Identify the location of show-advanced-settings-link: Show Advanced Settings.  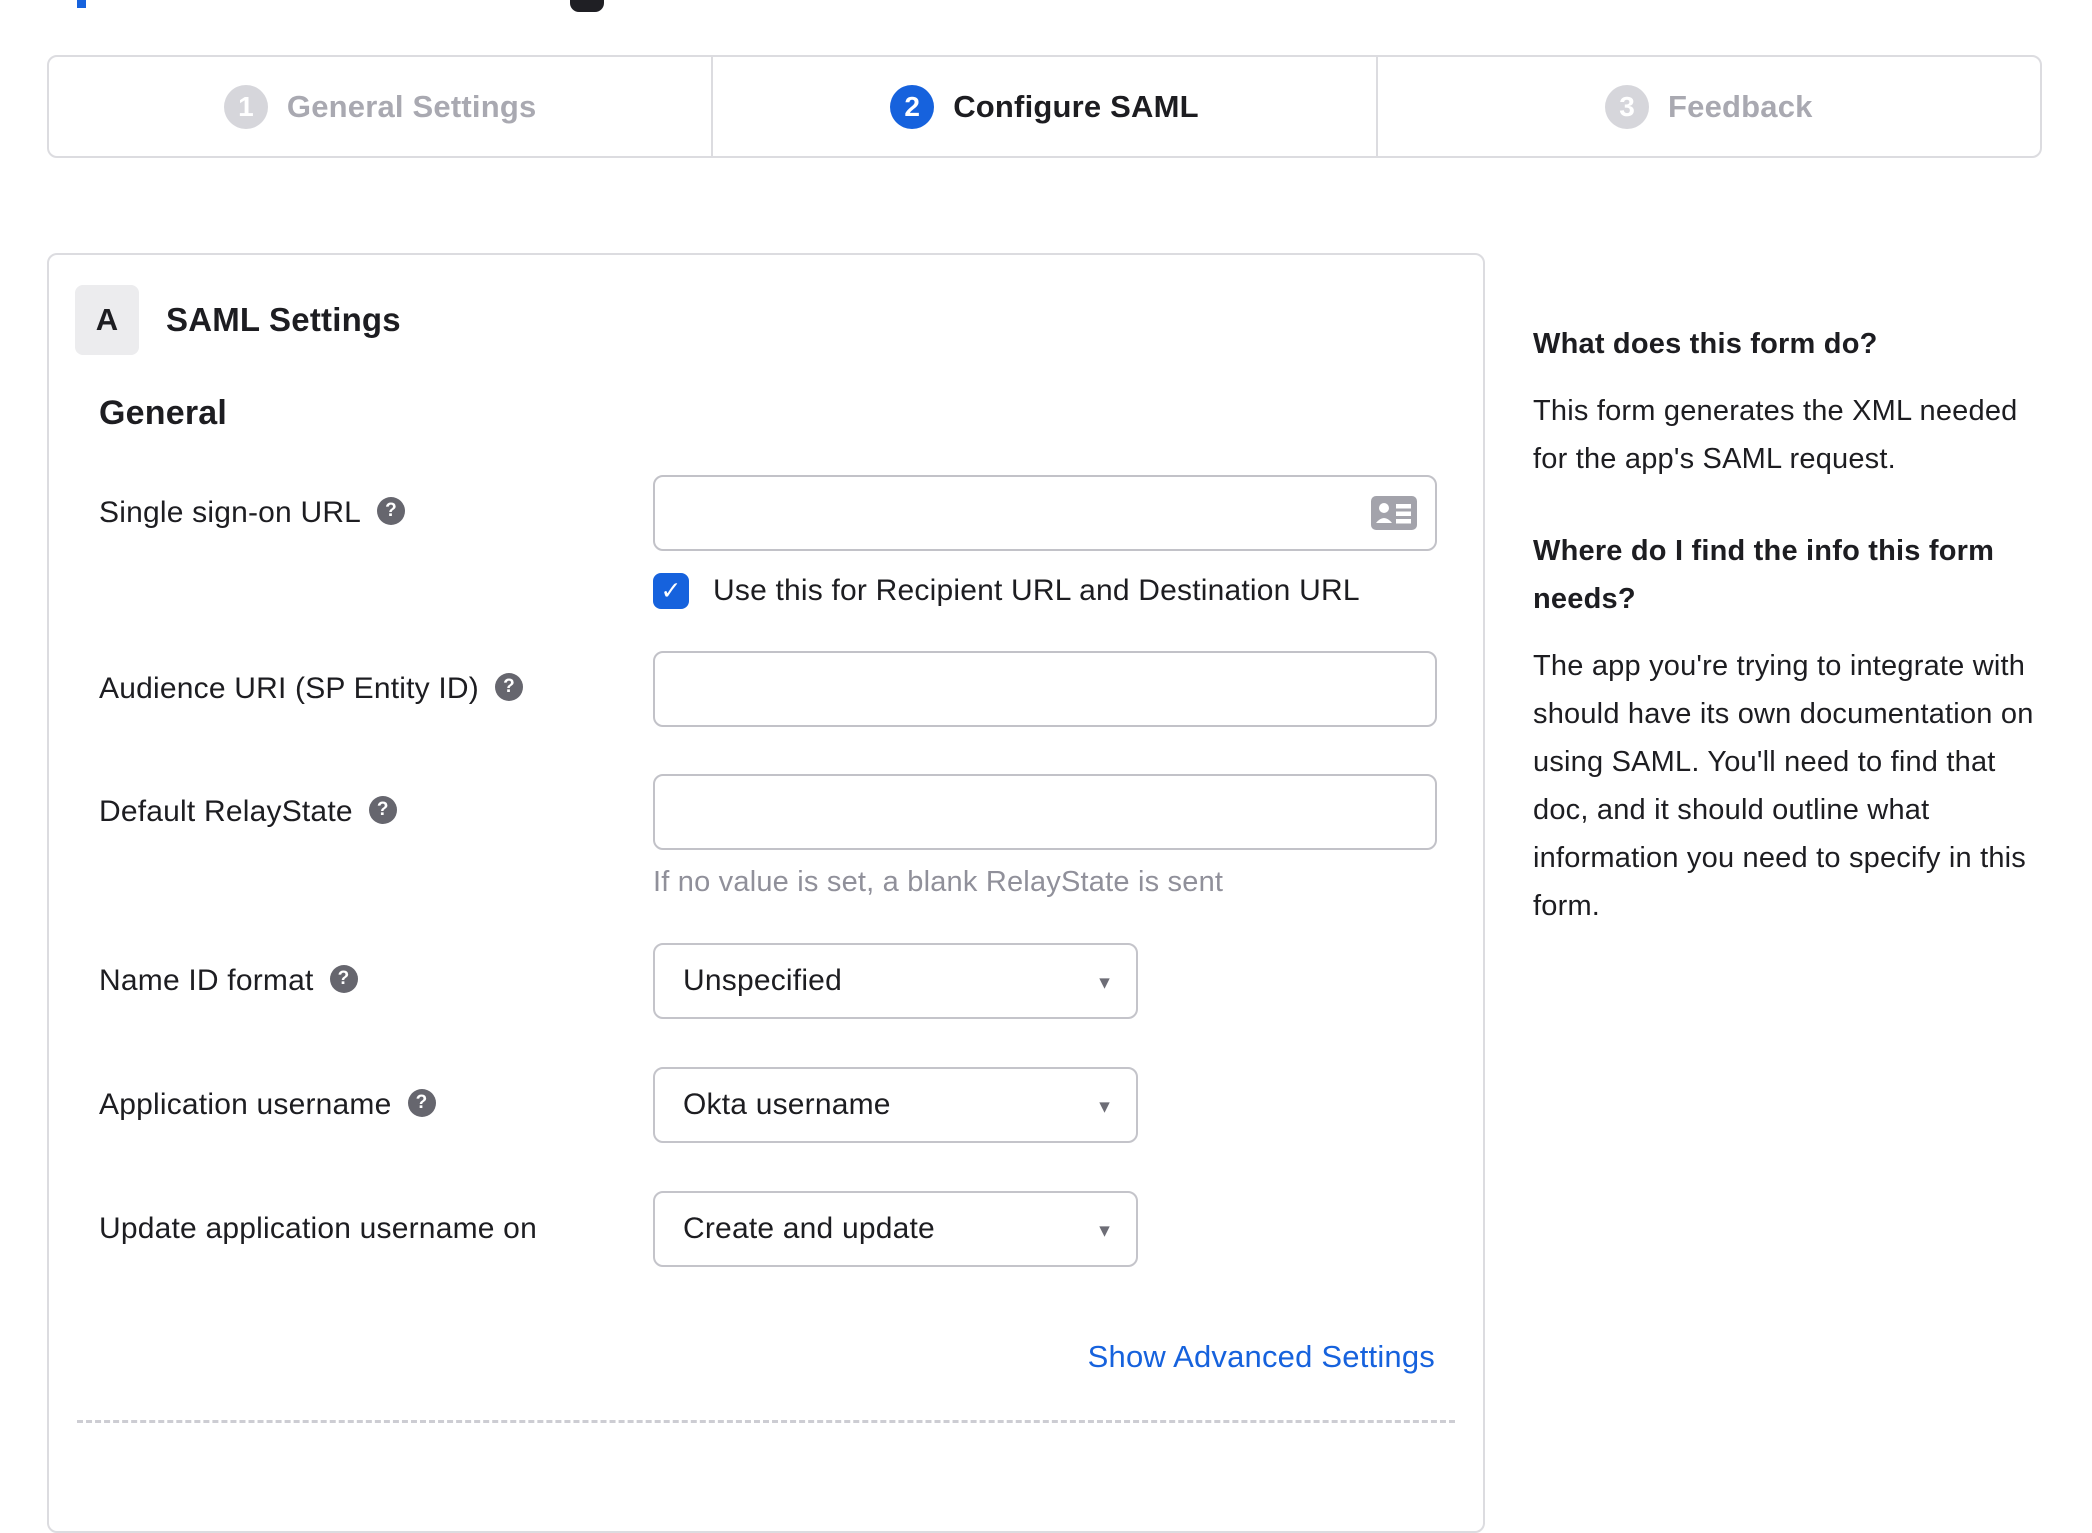
(1261, 1357).